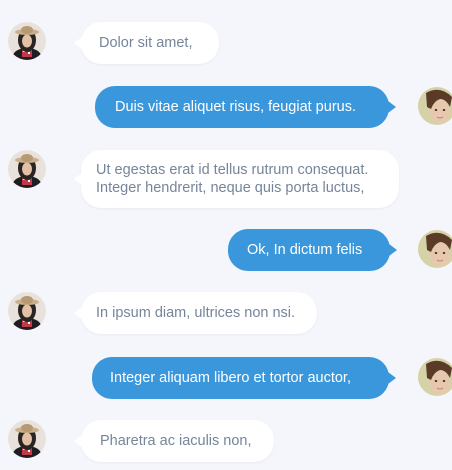 Image resolution: width=452 pixels, height=470 pixels. I want to click on message-bubble: In ipsum diam, ultrices non nsi., so click(195, 313).